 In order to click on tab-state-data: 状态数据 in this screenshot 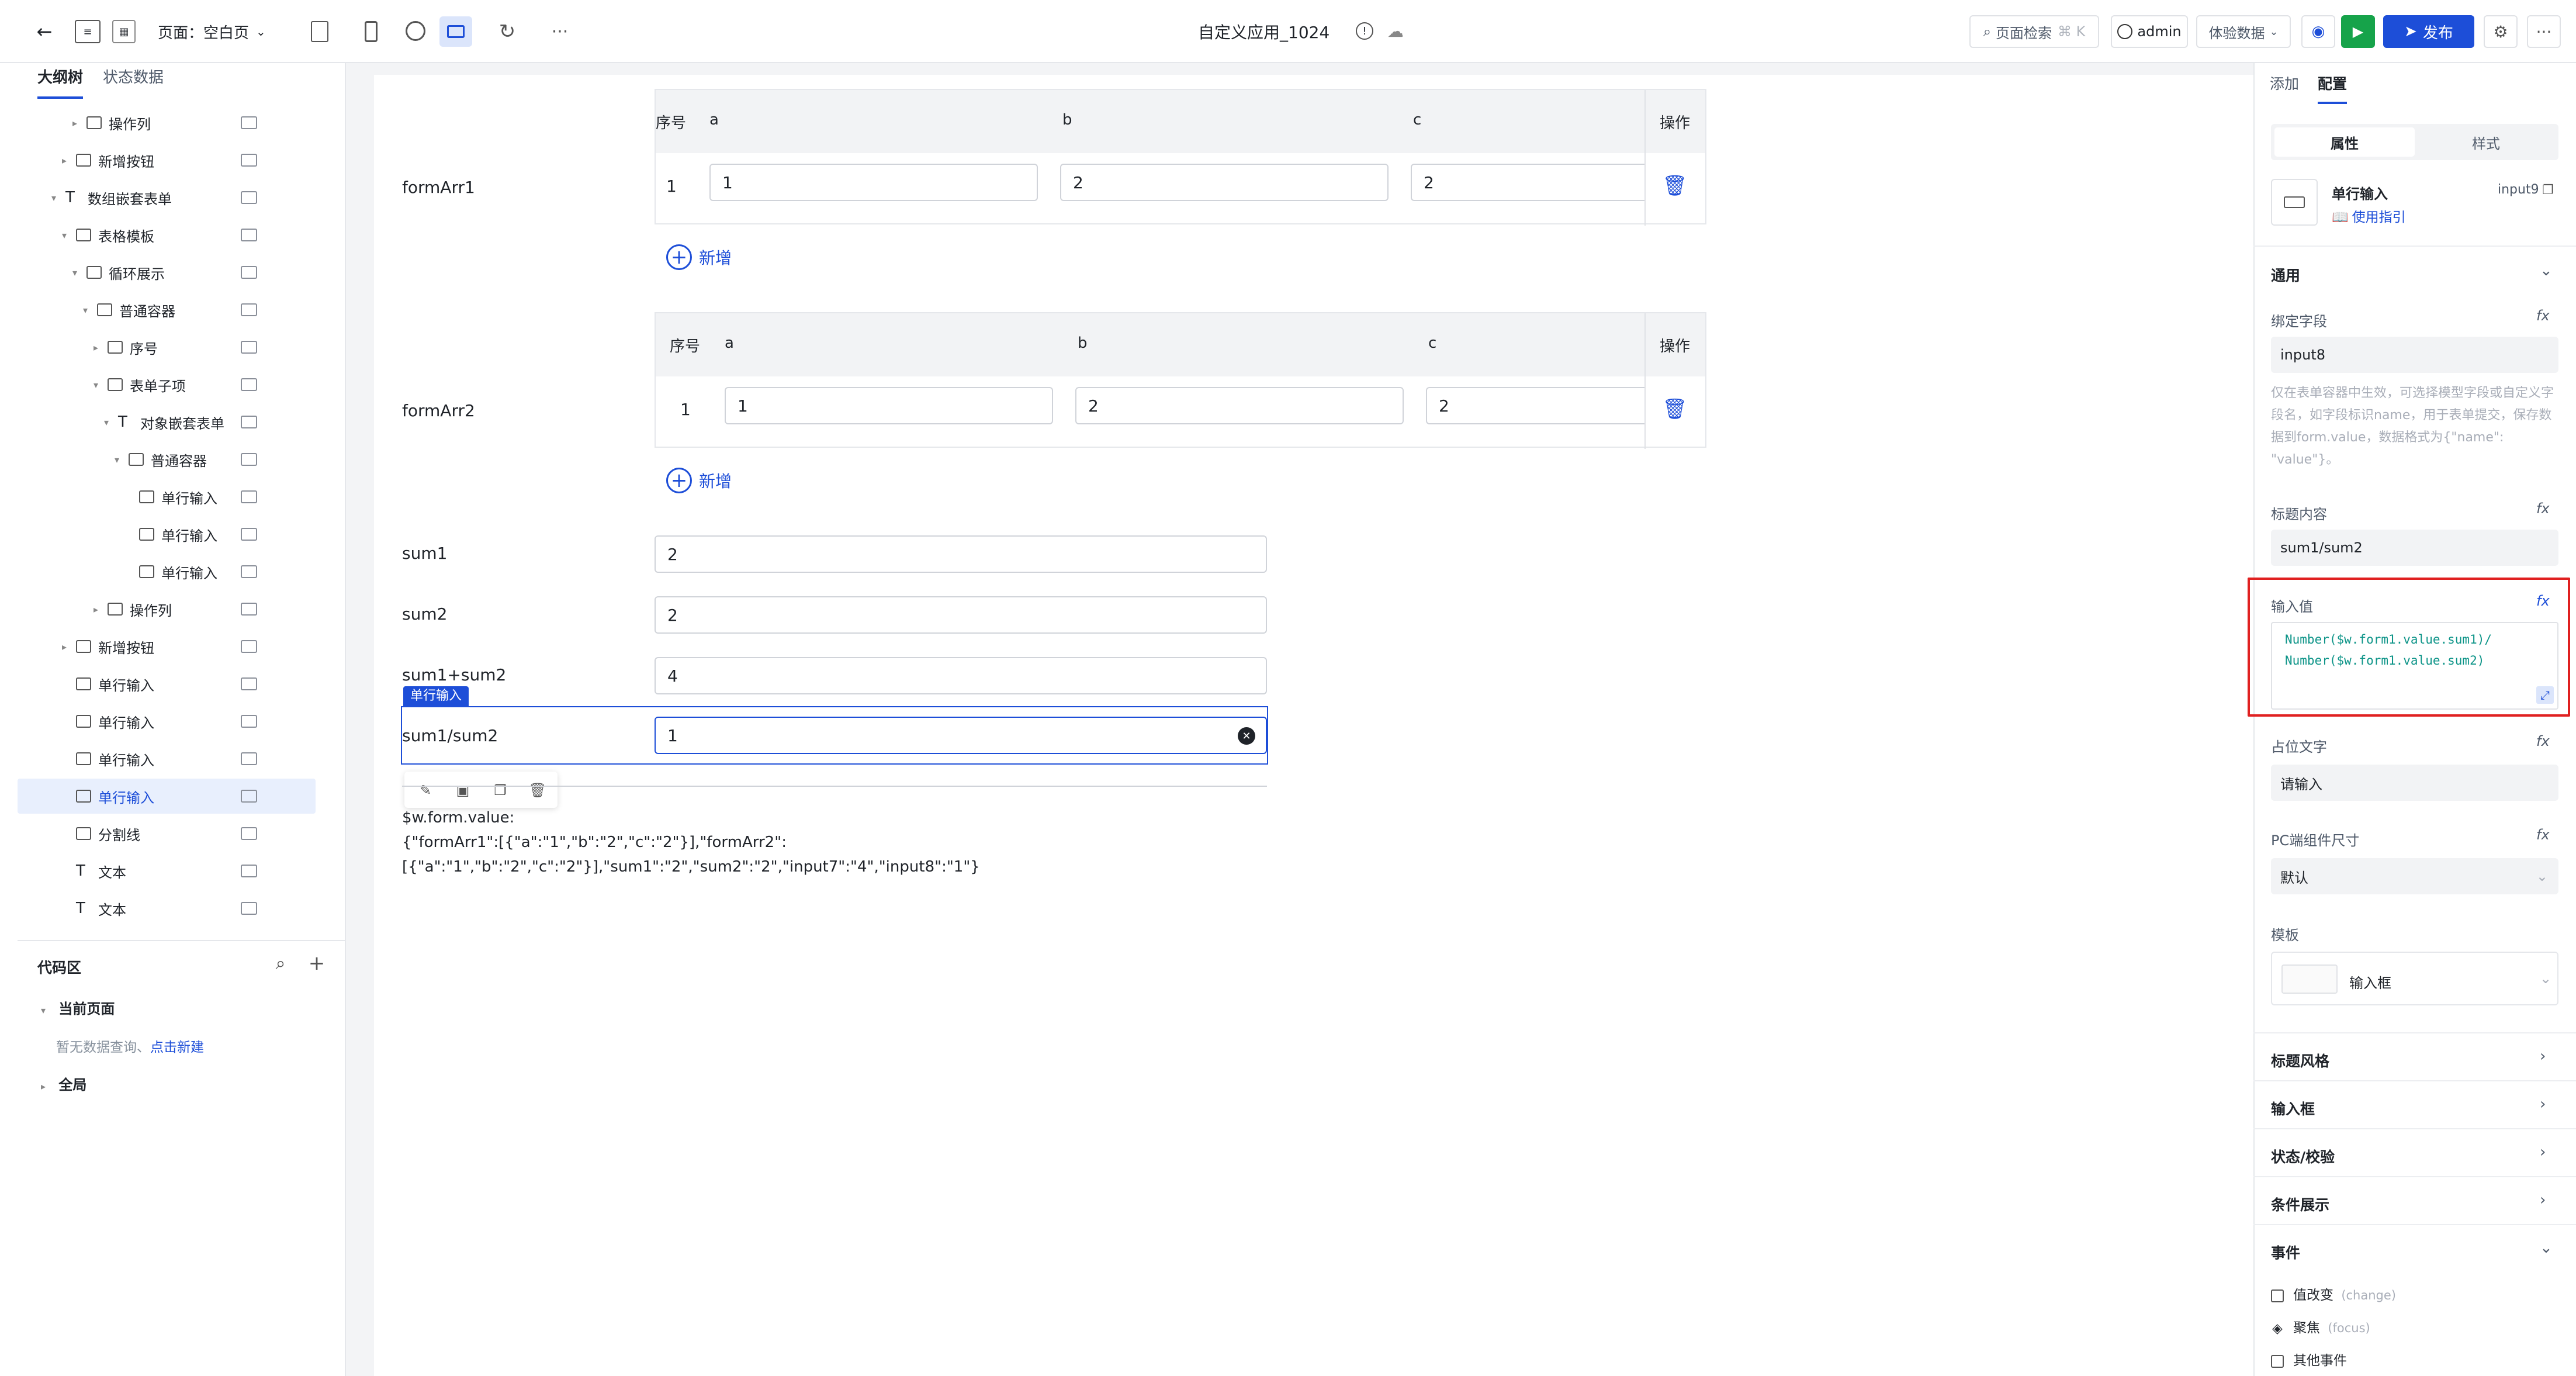, I will do `click(133, 82)`.